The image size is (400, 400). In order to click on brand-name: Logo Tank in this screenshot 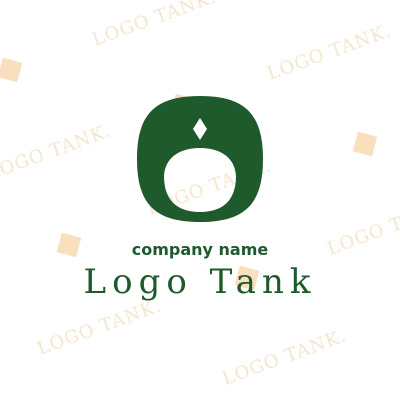, I will do `click(200, 282)`.